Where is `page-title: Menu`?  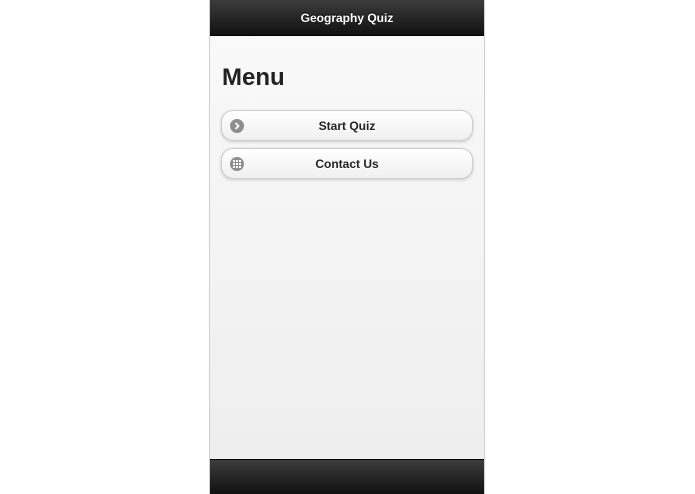 page-title: Menu is located at coordinates (253, 77).